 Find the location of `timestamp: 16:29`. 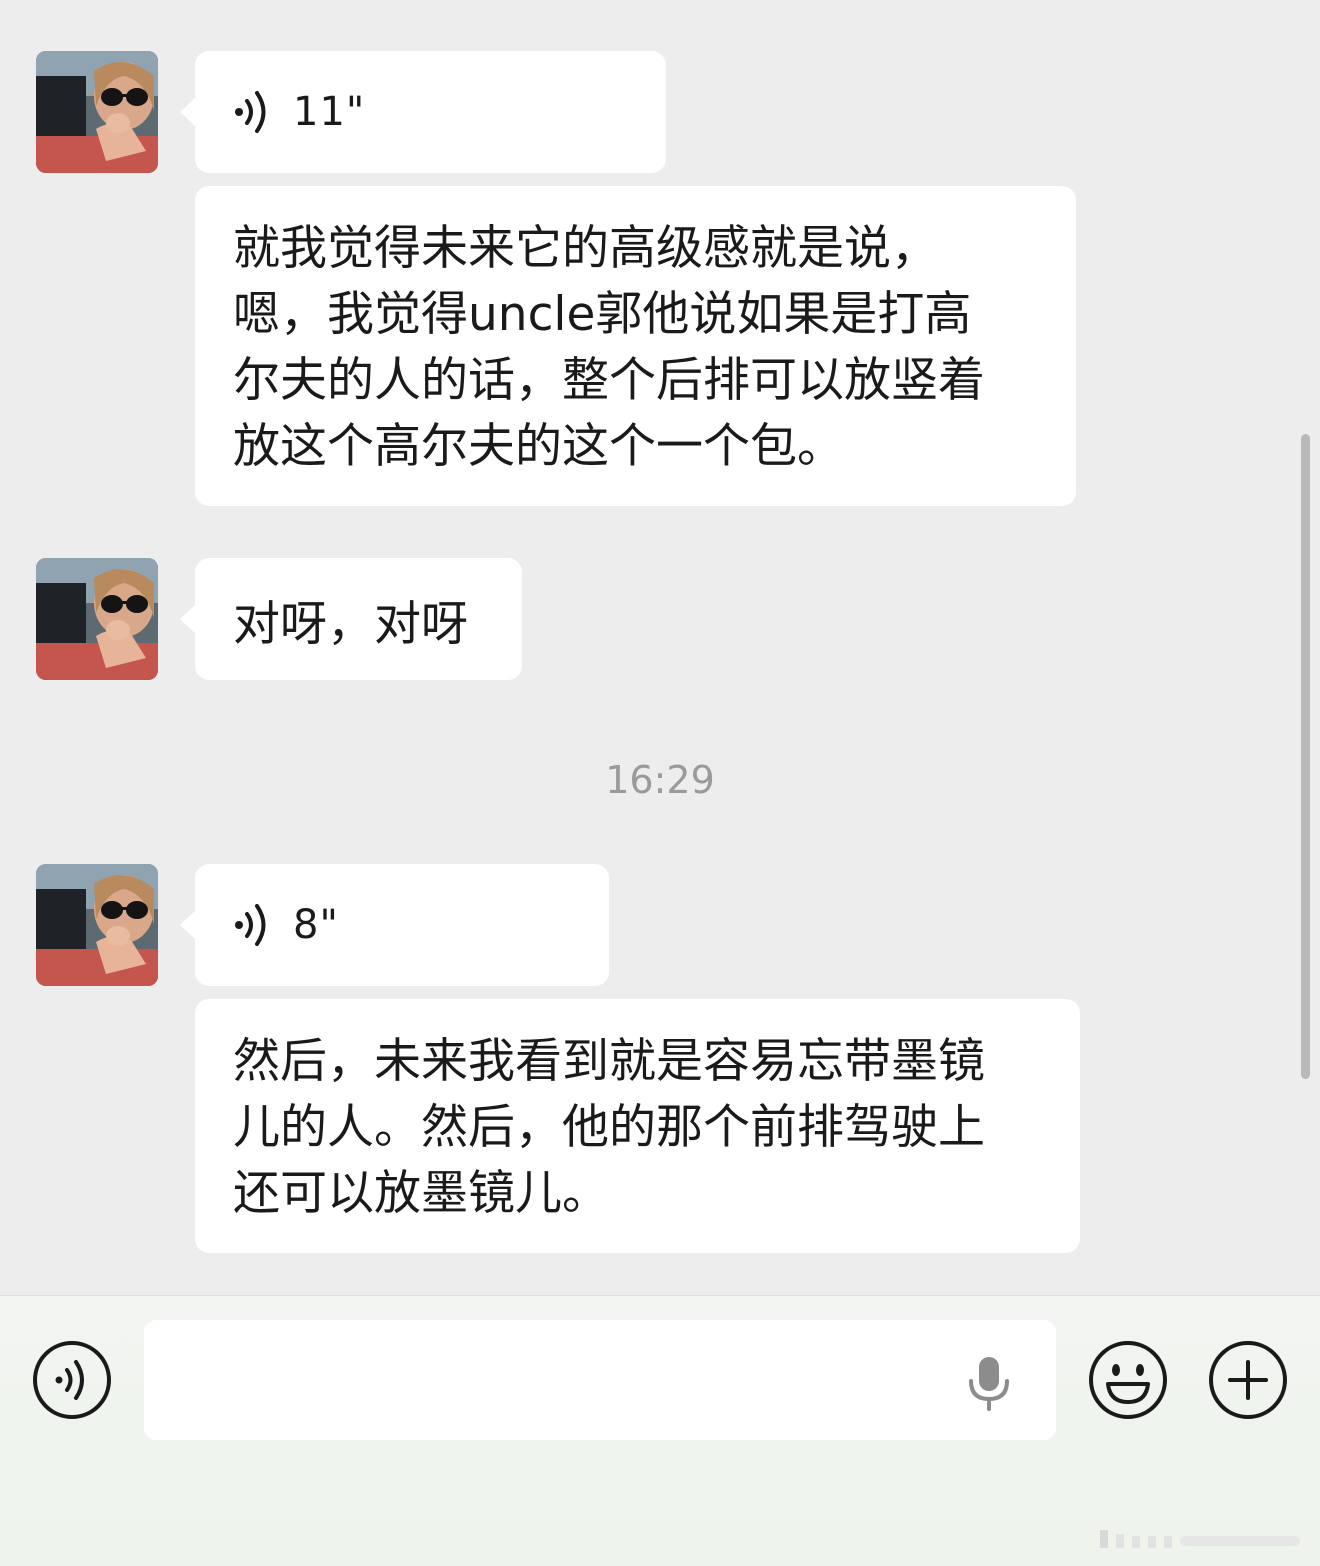

timestamp: 16:29 is located at coordinates (660, 780).